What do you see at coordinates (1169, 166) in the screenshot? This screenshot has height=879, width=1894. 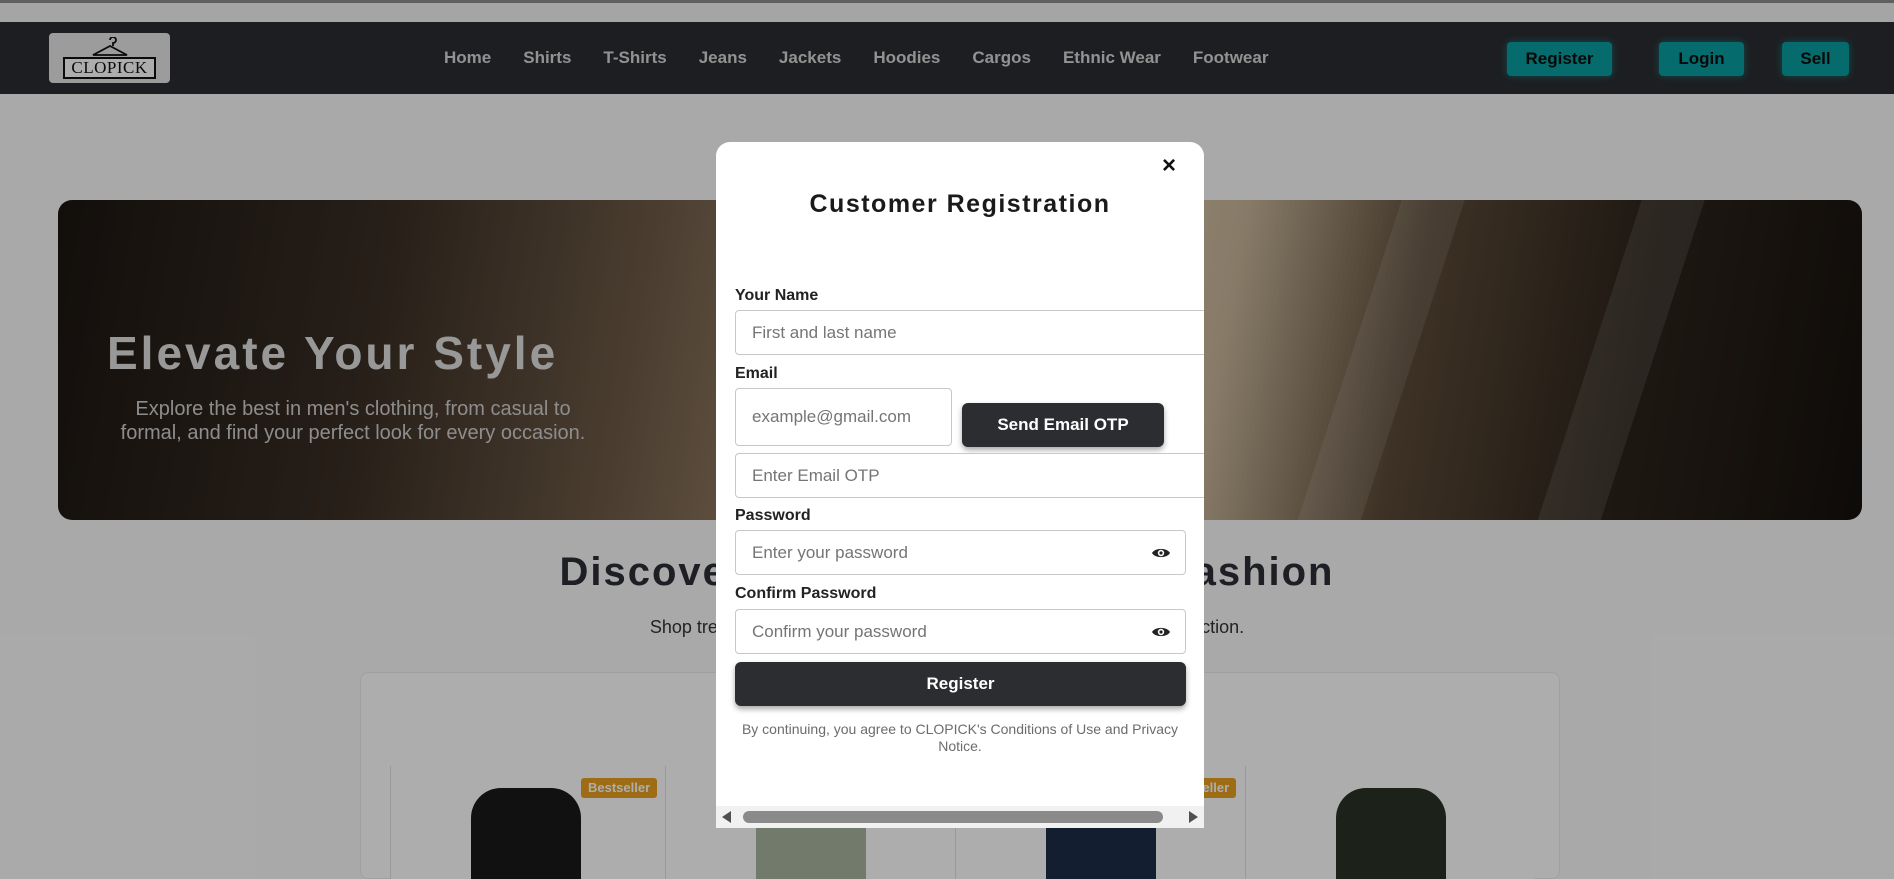 I see `close-icon: ×` at bounding box center [1169, 166].